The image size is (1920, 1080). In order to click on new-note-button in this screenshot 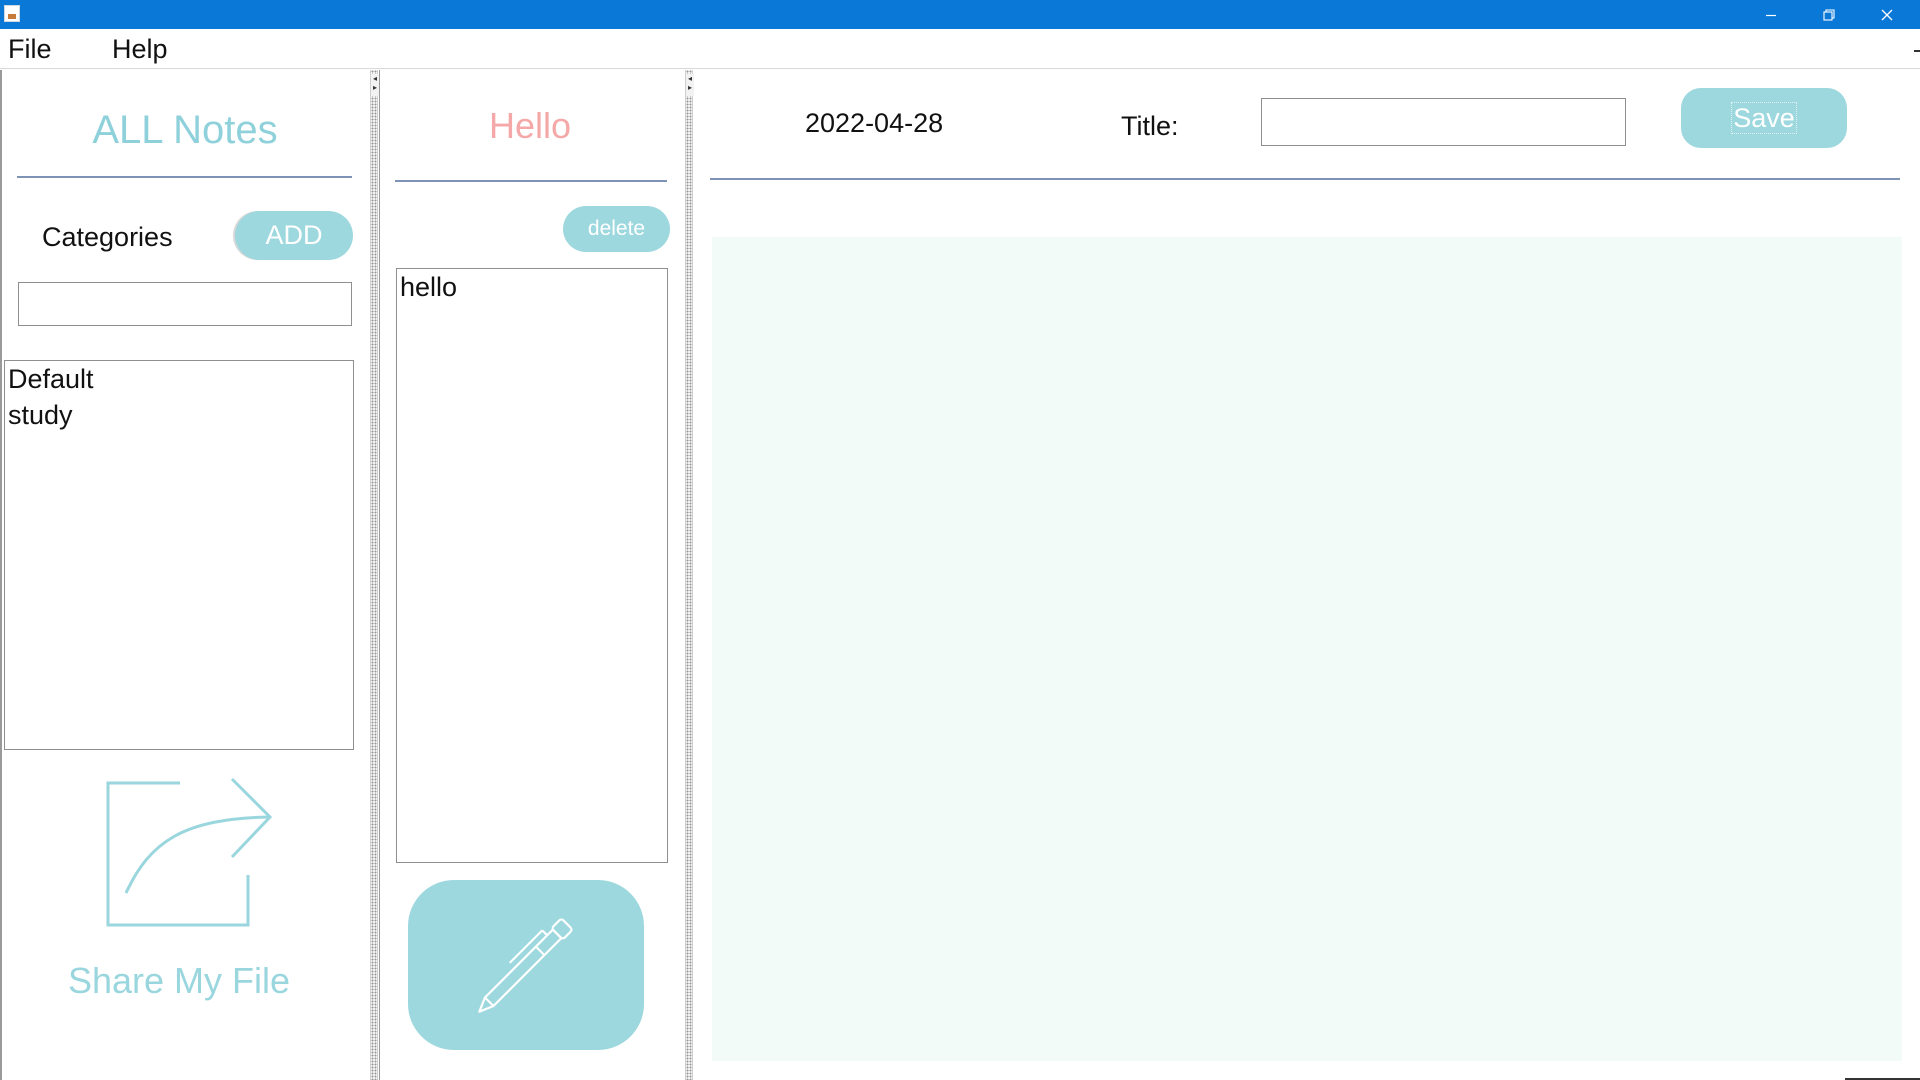, I will do `click(526, 965)`.